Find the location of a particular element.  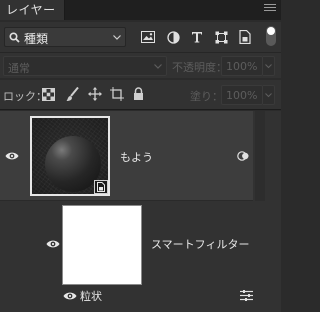

adjustment-filter-icon is located at coordinates (173, 37).